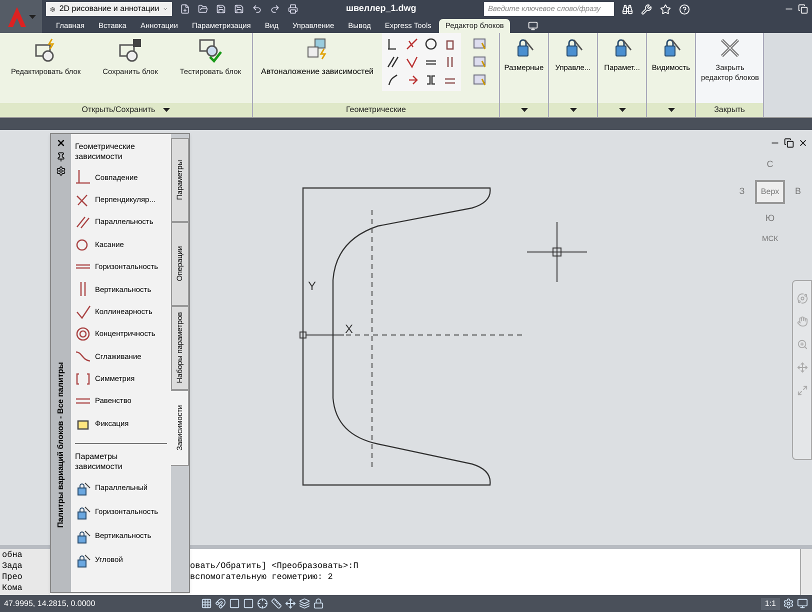  I want to click on open-folder-icon, so click(203, 9).